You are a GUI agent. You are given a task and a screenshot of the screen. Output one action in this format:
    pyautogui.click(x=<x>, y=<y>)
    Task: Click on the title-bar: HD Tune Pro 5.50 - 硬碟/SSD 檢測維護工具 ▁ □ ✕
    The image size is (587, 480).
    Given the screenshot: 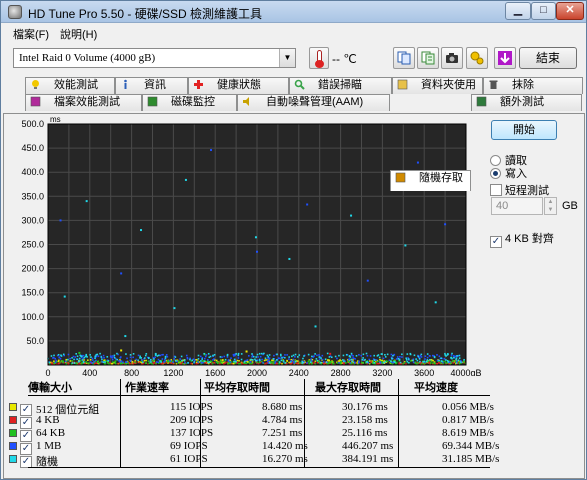 What is the action you would take?
    pyautogui.click(x=293, y=12)
    